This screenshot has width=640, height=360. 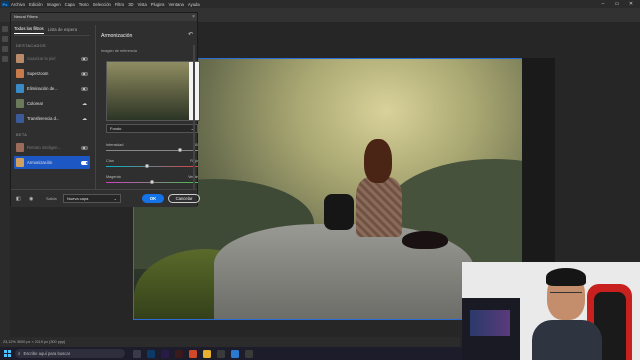 I want to click on filter-item-style-transfer: Transferencia d... ☁, so click(x=52, y=118).